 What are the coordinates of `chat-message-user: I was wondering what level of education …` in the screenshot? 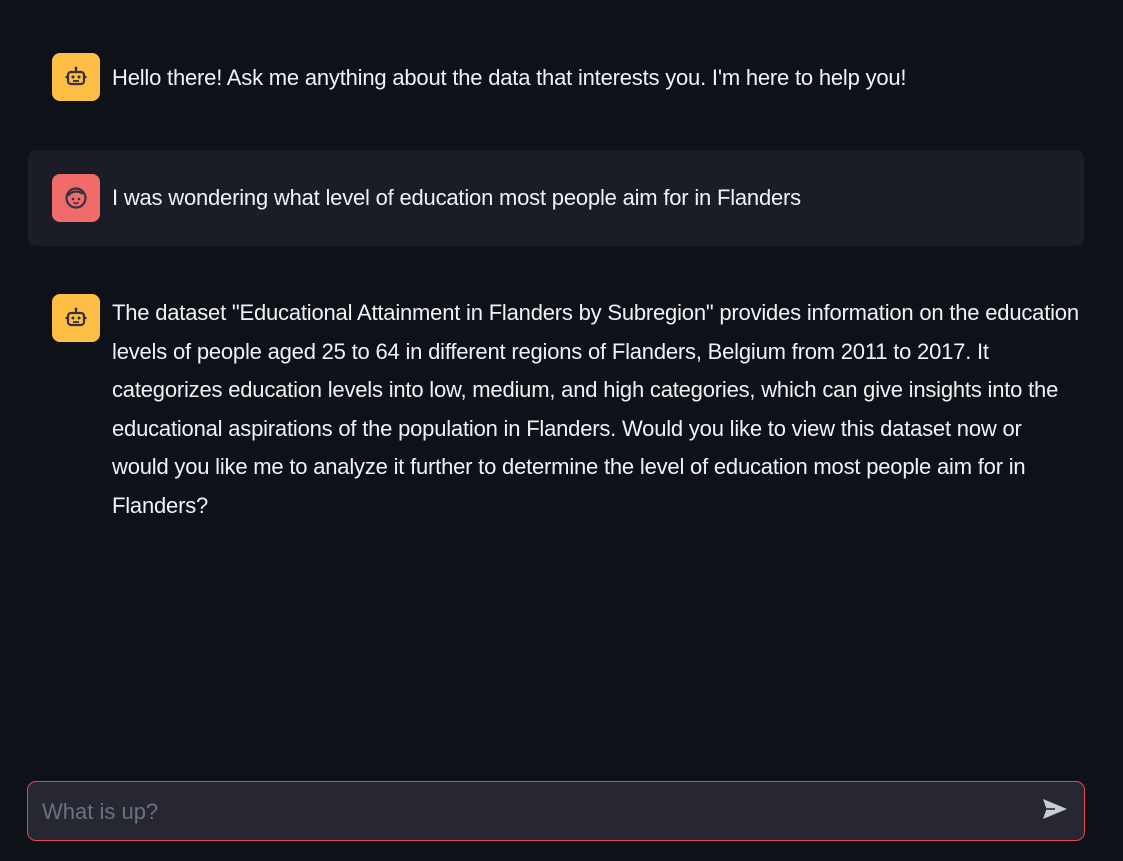 It's located at (556, 198).